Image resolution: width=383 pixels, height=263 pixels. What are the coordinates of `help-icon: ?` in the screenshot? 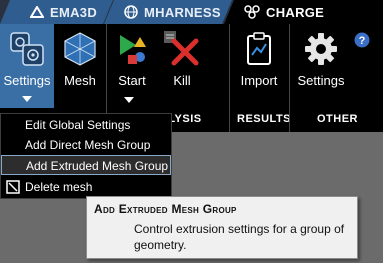 It's located at (362, 40).